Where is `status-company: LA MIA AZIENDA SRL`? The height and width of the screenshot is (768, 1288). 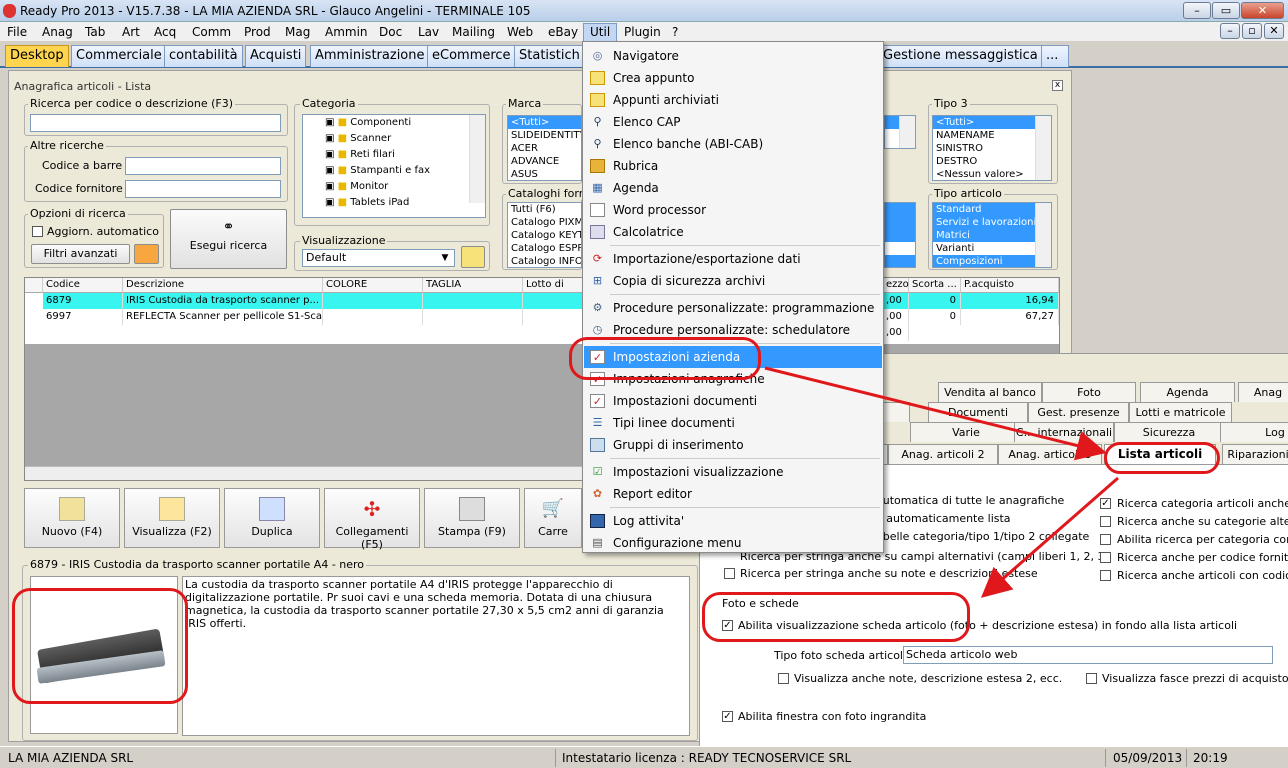 status-company: LA MIA AZIENDA SRL is located at coordinates (71, 758).